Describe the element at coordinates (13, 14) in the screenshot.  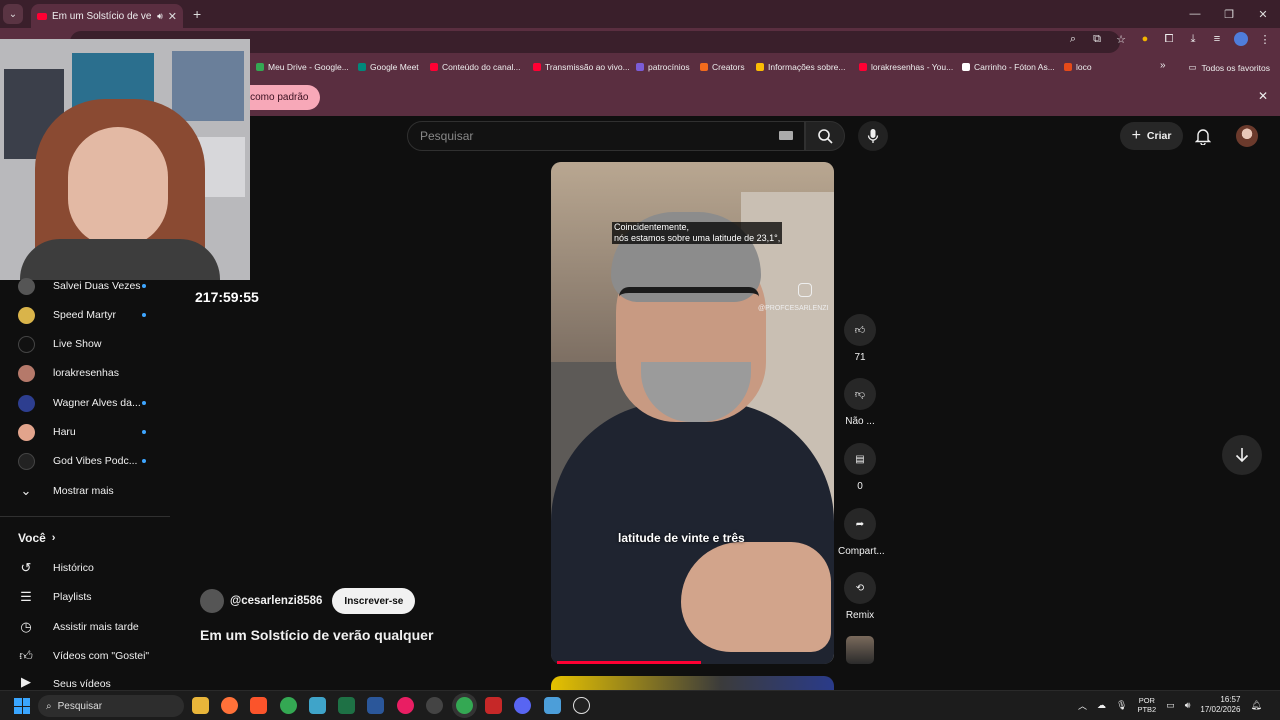
I see `tab-search-button: ⌄` at that location.